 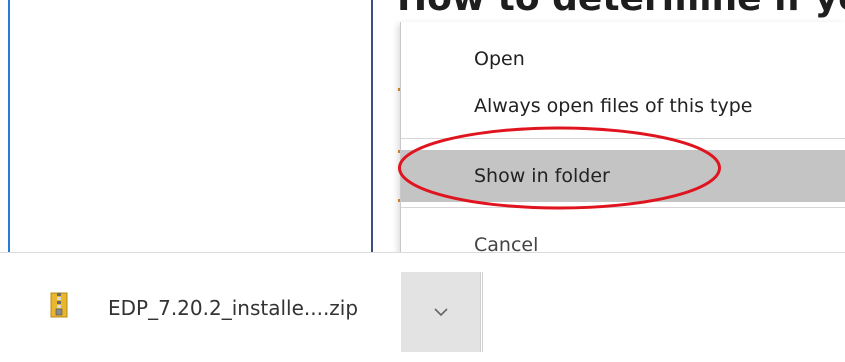 I want to click on download-file-name: EDP_7.20.2_installe....zip, so click(x=233, y=308).